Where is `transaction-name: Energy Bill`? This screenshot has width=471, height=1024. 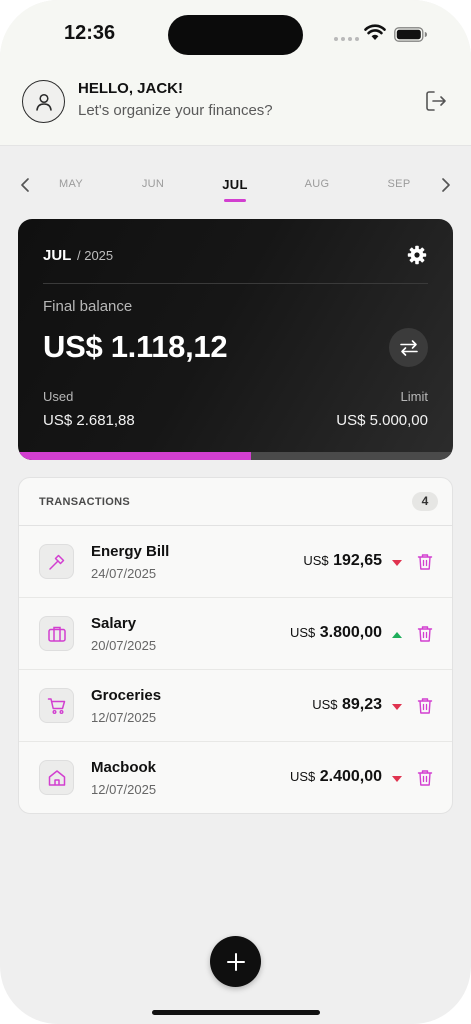 transaction-name: Energy Bill is located at coordinates (130, 551).